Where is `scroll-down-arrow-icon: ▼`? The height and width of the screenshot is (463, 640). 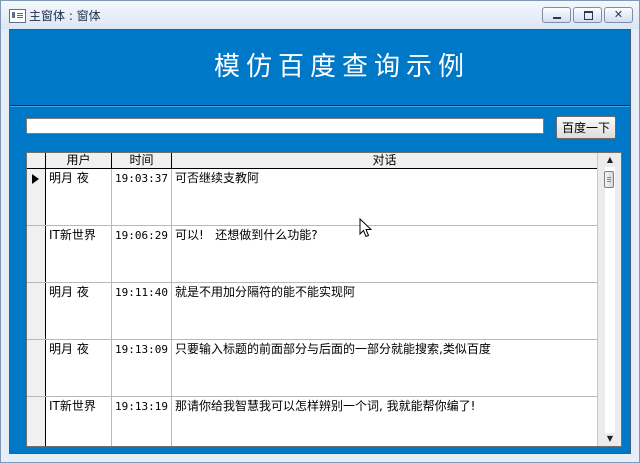 scroll-down-arrow-icon: ▼ is located at coordinates (609, 439).